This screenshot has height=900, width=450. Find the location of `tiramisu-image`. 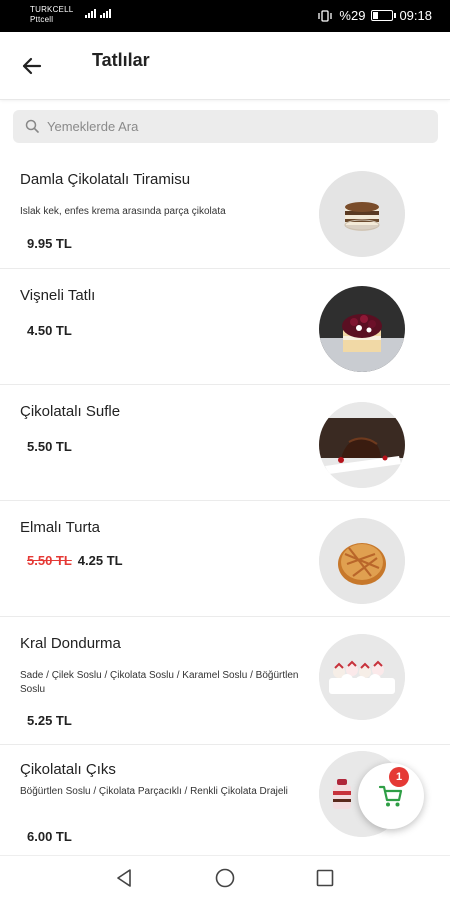

tiramisu-image is located at coordinates (362, 214).